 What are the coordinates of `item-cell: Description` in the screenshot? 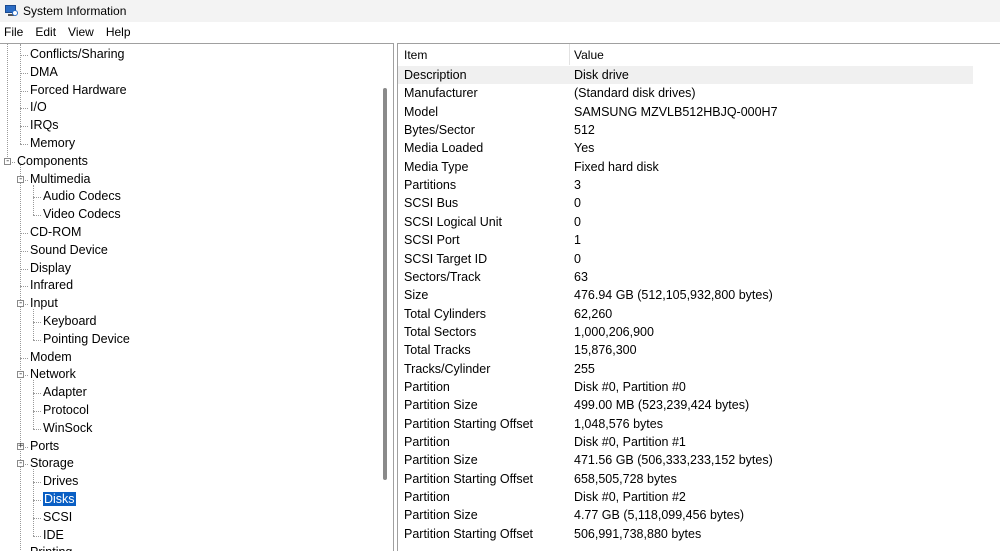 It's located at (435, 75).